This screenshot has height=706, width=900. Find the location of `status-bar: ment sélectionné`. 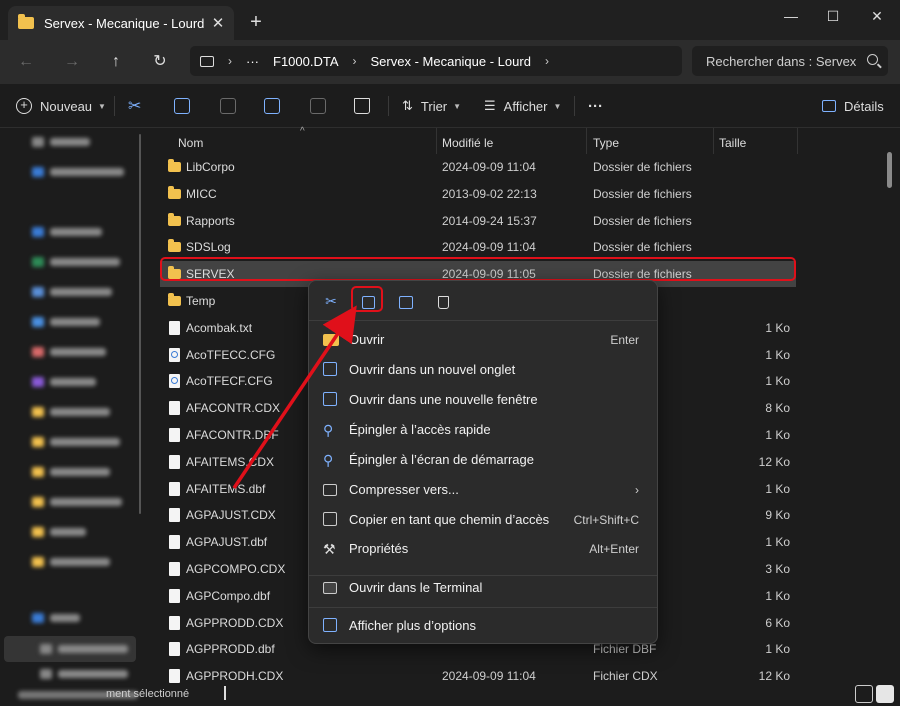

status-bar: ment sélectionné is located at coordinates (450, 695).